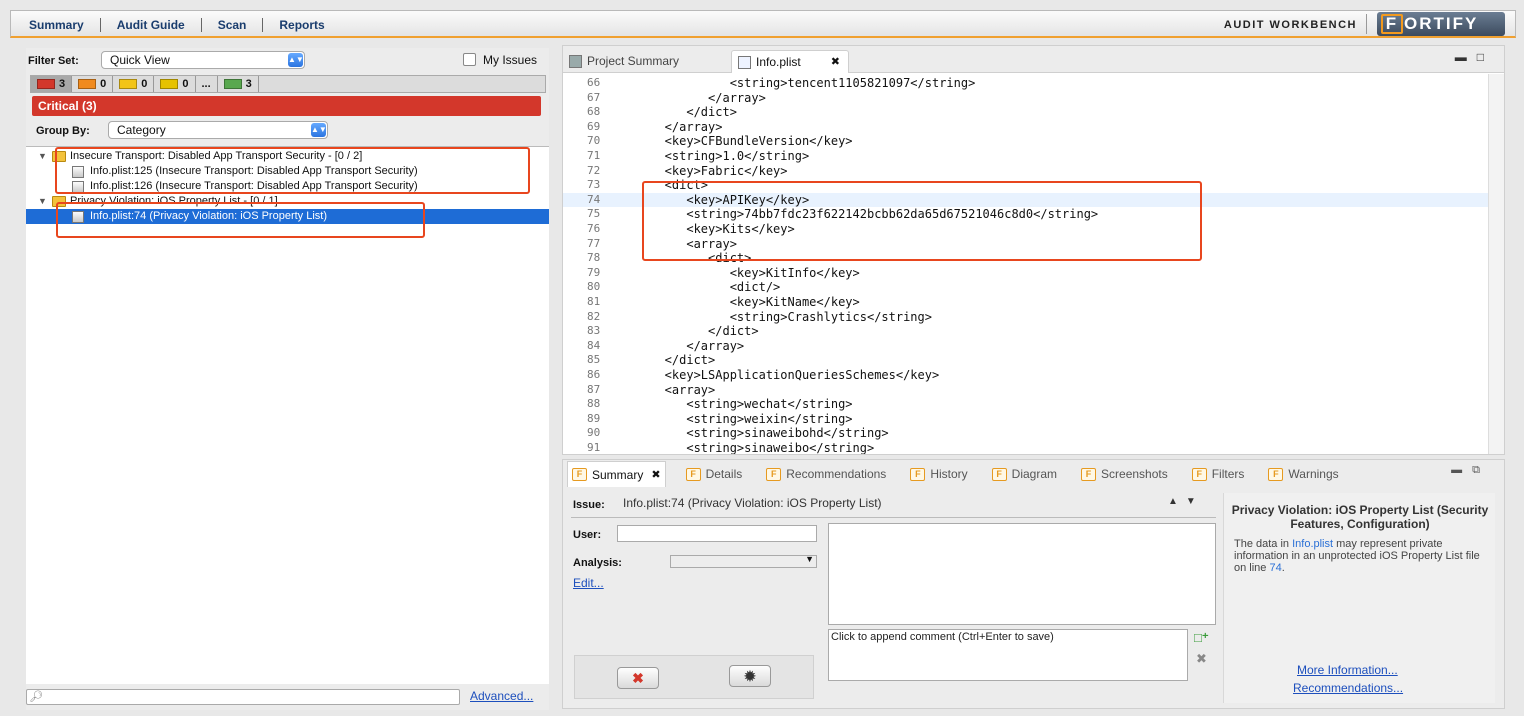  Describe the element at coordinates (288, 84) in the screenshot. I see `severity-counts: 3 0 0 0 ... 3` at that location.